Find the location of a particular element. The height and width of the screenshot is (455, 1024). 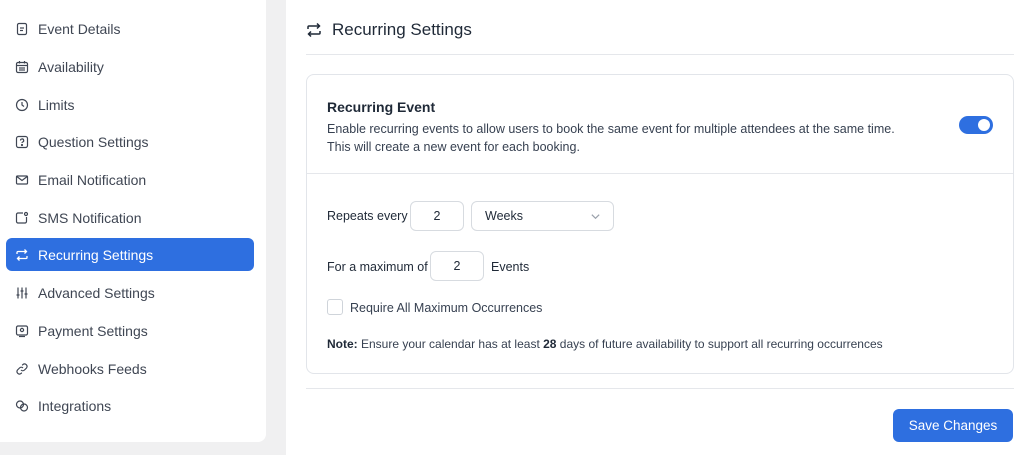

sidebar-item-advanced-settings: Advanced Settings is located at coordinates (130, 292).